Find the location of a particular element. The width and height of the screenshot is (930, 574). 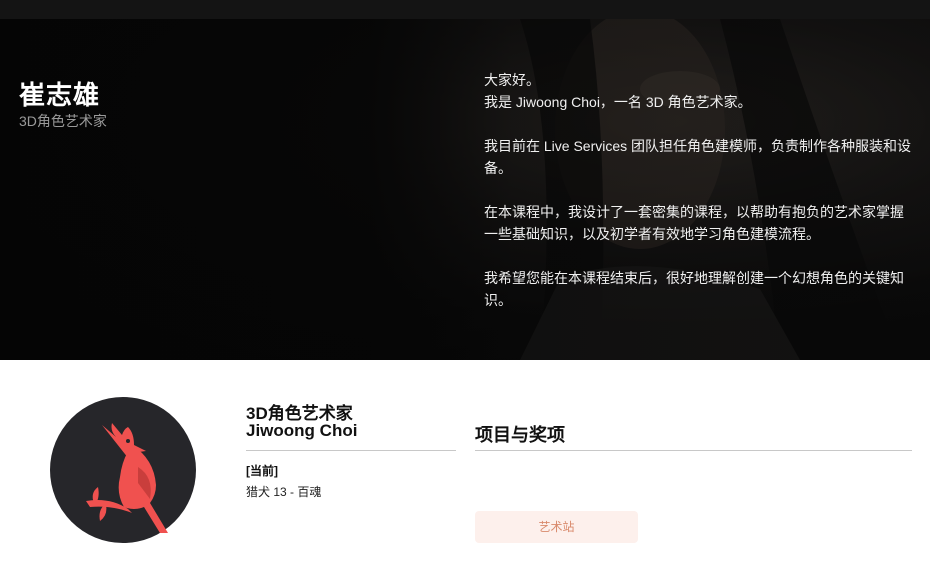

instructor-role: 3D角色艺术家 is located at coordinates (63, 121).